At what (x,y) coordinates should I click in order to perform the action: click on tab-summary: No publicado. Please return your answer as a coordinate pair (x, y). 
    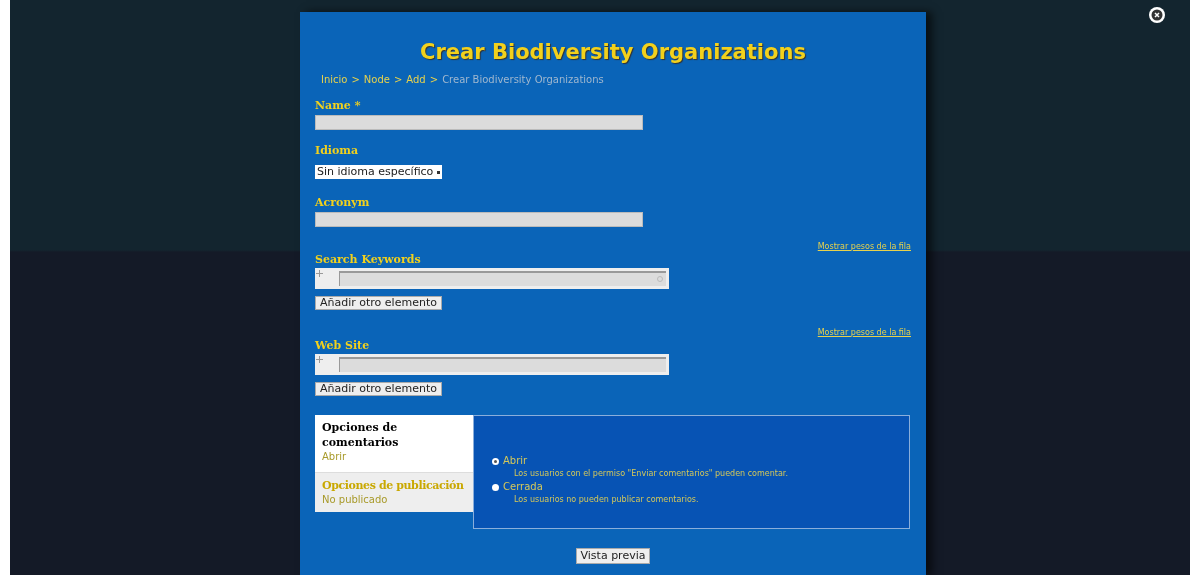
    Looking at the image, I should click on (355, 499).